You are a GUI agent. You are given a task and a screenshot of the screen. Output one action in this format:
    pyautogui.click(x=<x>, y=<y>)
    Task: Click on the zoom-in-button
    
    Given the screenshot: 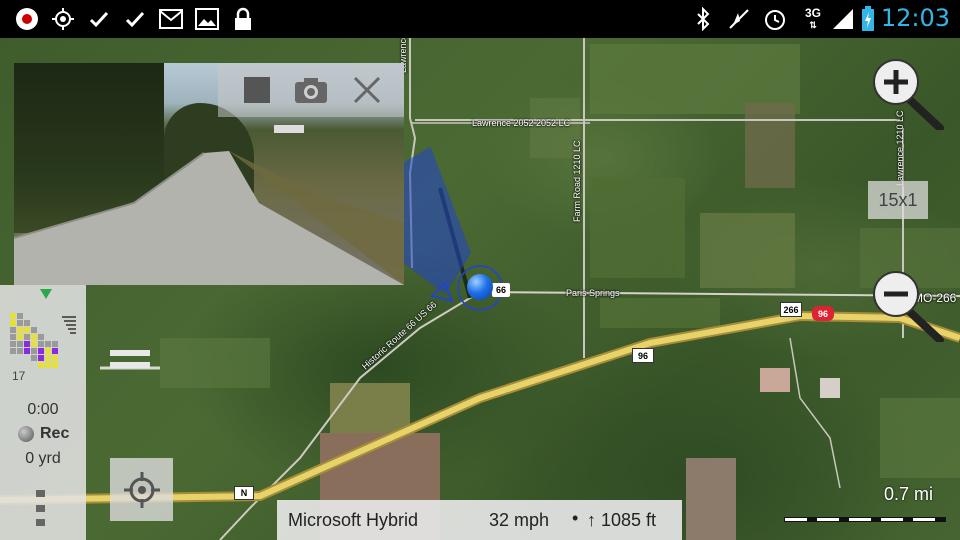 What is the action you would take?
    pyautogui.click(x=906, y=95)
    